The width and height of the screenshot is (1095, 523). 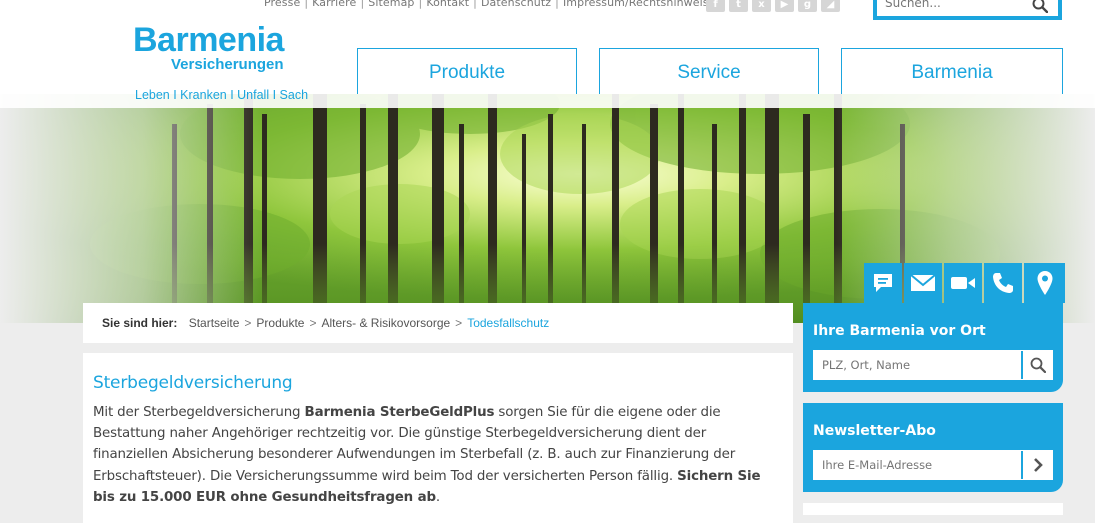 I want to click on chevron-right-icon, so click(x=1038, y=465).